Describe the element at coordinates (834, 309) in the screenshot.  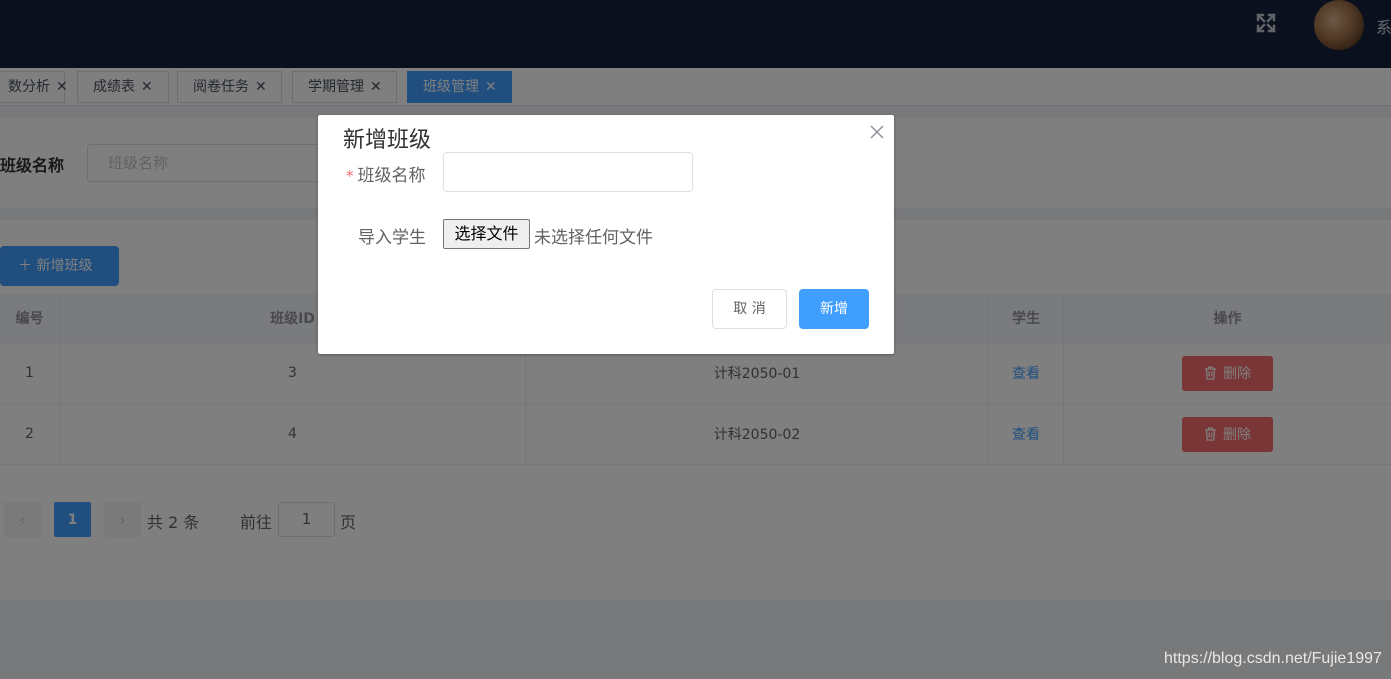
I see `confirm-add-button: 新增` at that location.